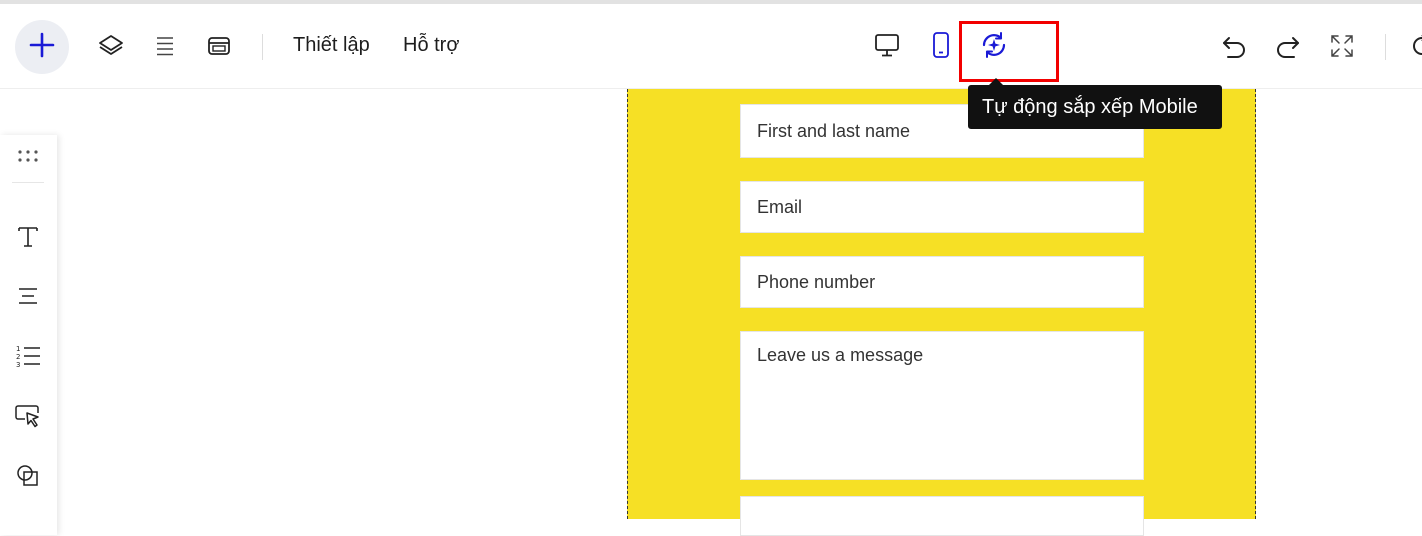 This screenshot has width=1422, height=536. I want to click on tool-button, so click(28, 418).